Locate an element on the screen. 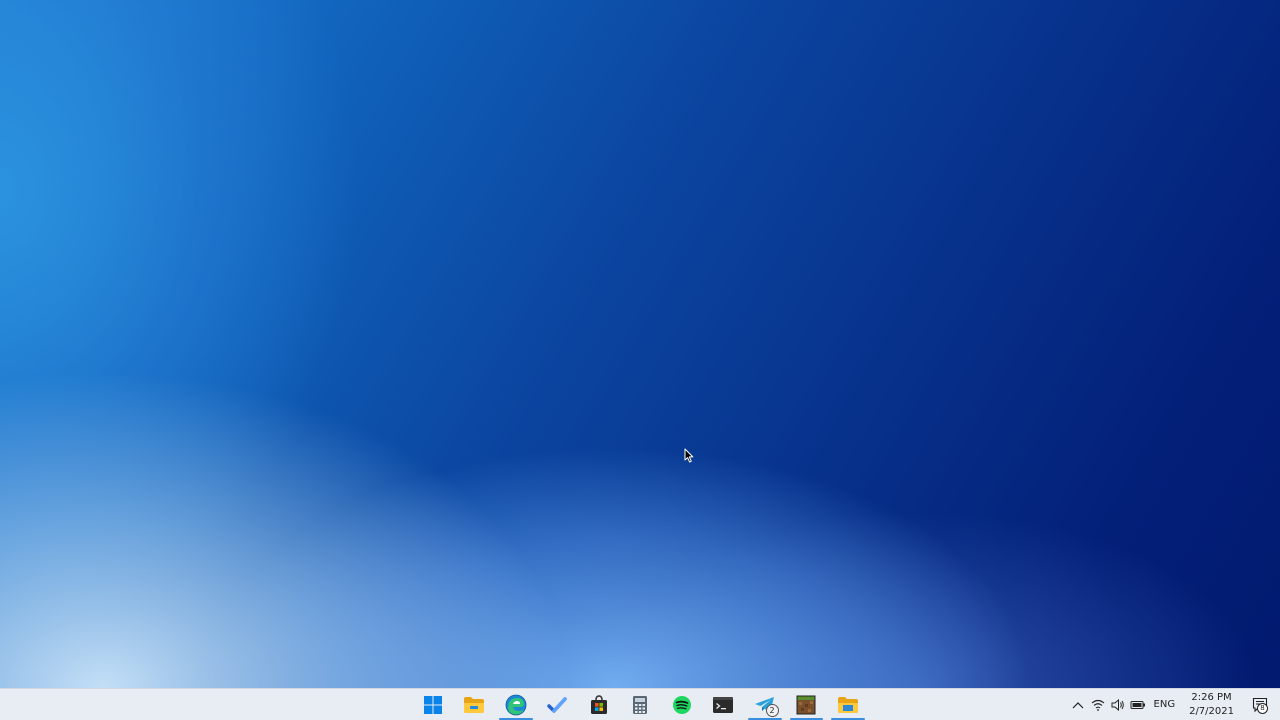  edge-icon is located at coordinates (516, 704).